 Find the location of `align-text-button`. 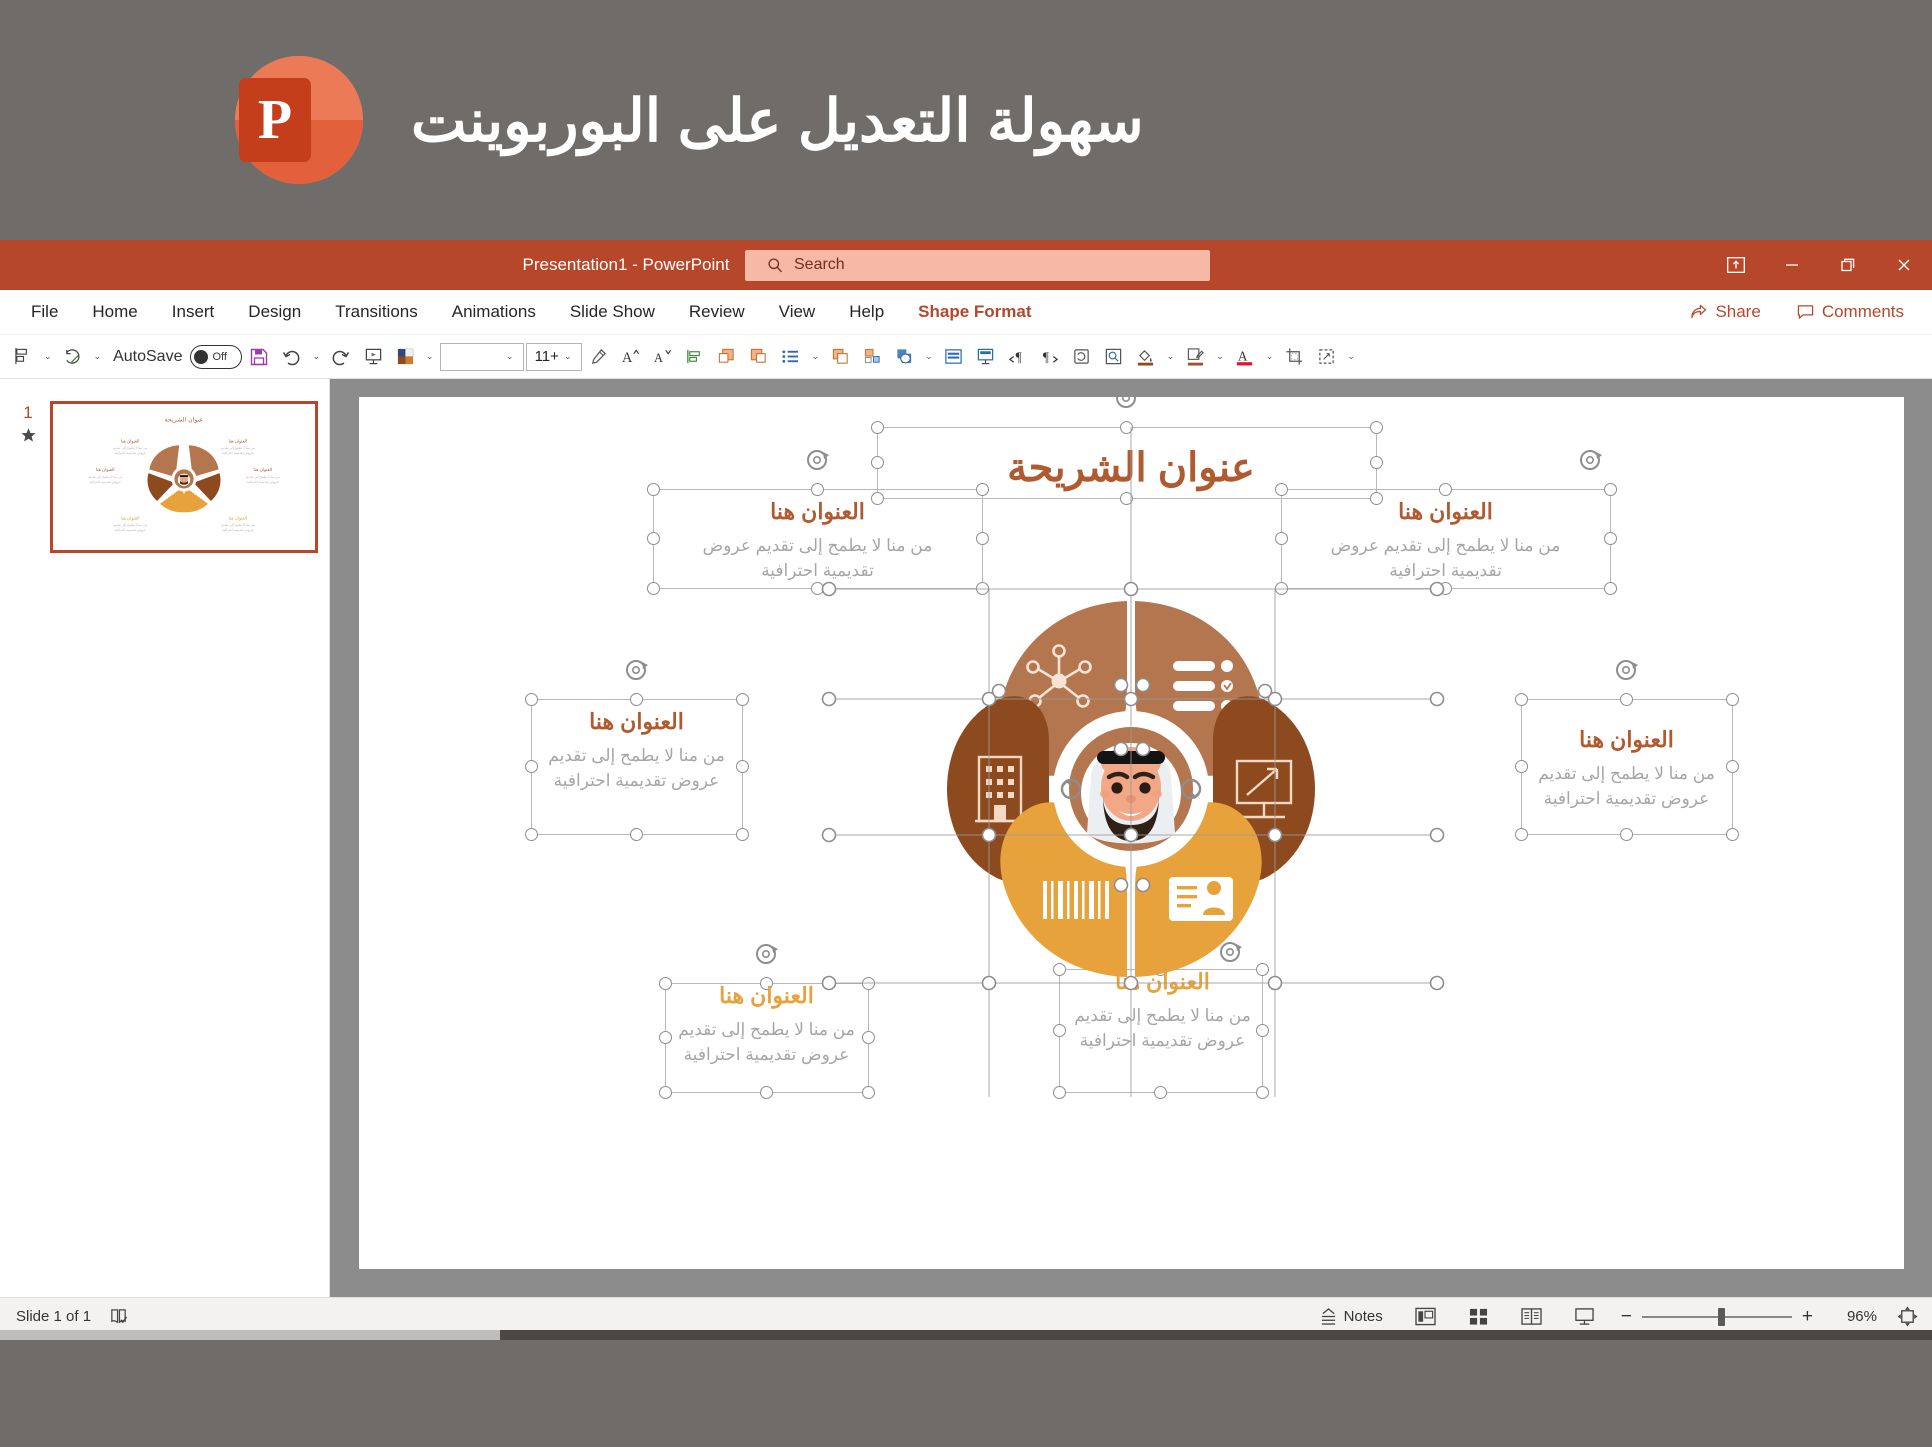

align-text-button is located at coordinates (695, 357).